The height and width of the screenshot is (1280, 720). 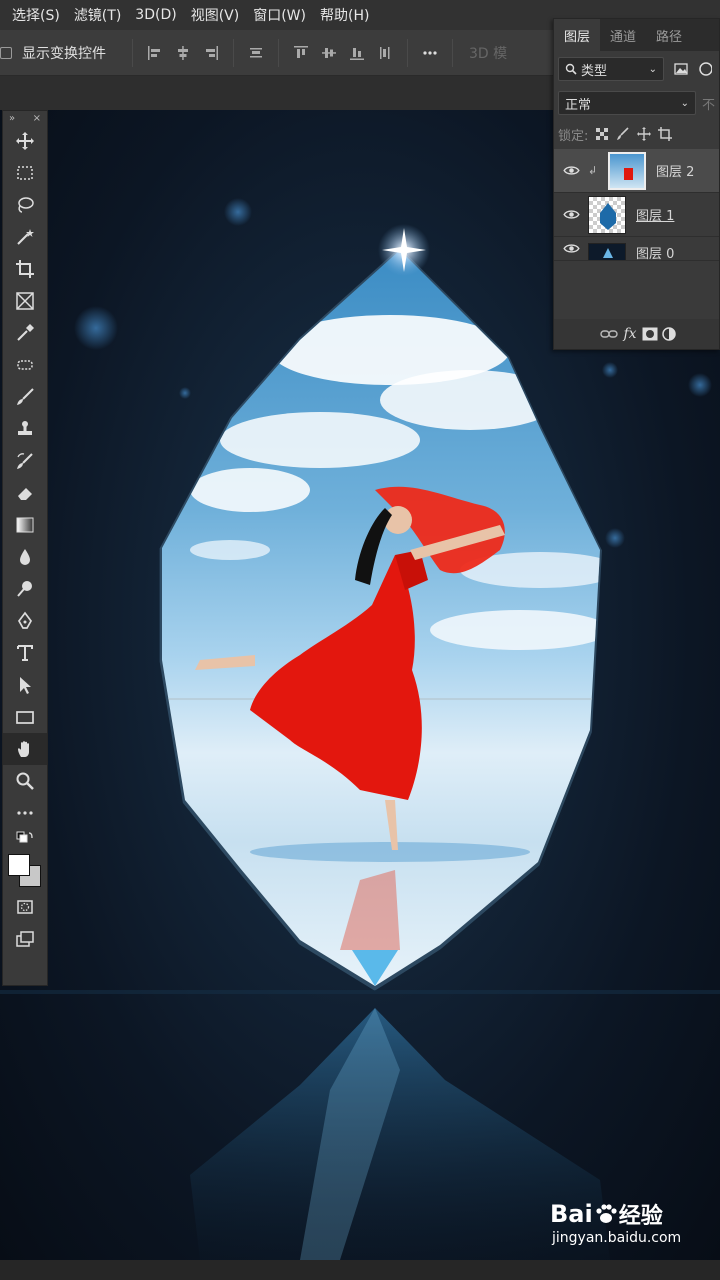 What do you see at coordinates (640, 1216) in the screenshot?
I see `watermark-brand-right: 经验` at bounding box center [640, 1216].